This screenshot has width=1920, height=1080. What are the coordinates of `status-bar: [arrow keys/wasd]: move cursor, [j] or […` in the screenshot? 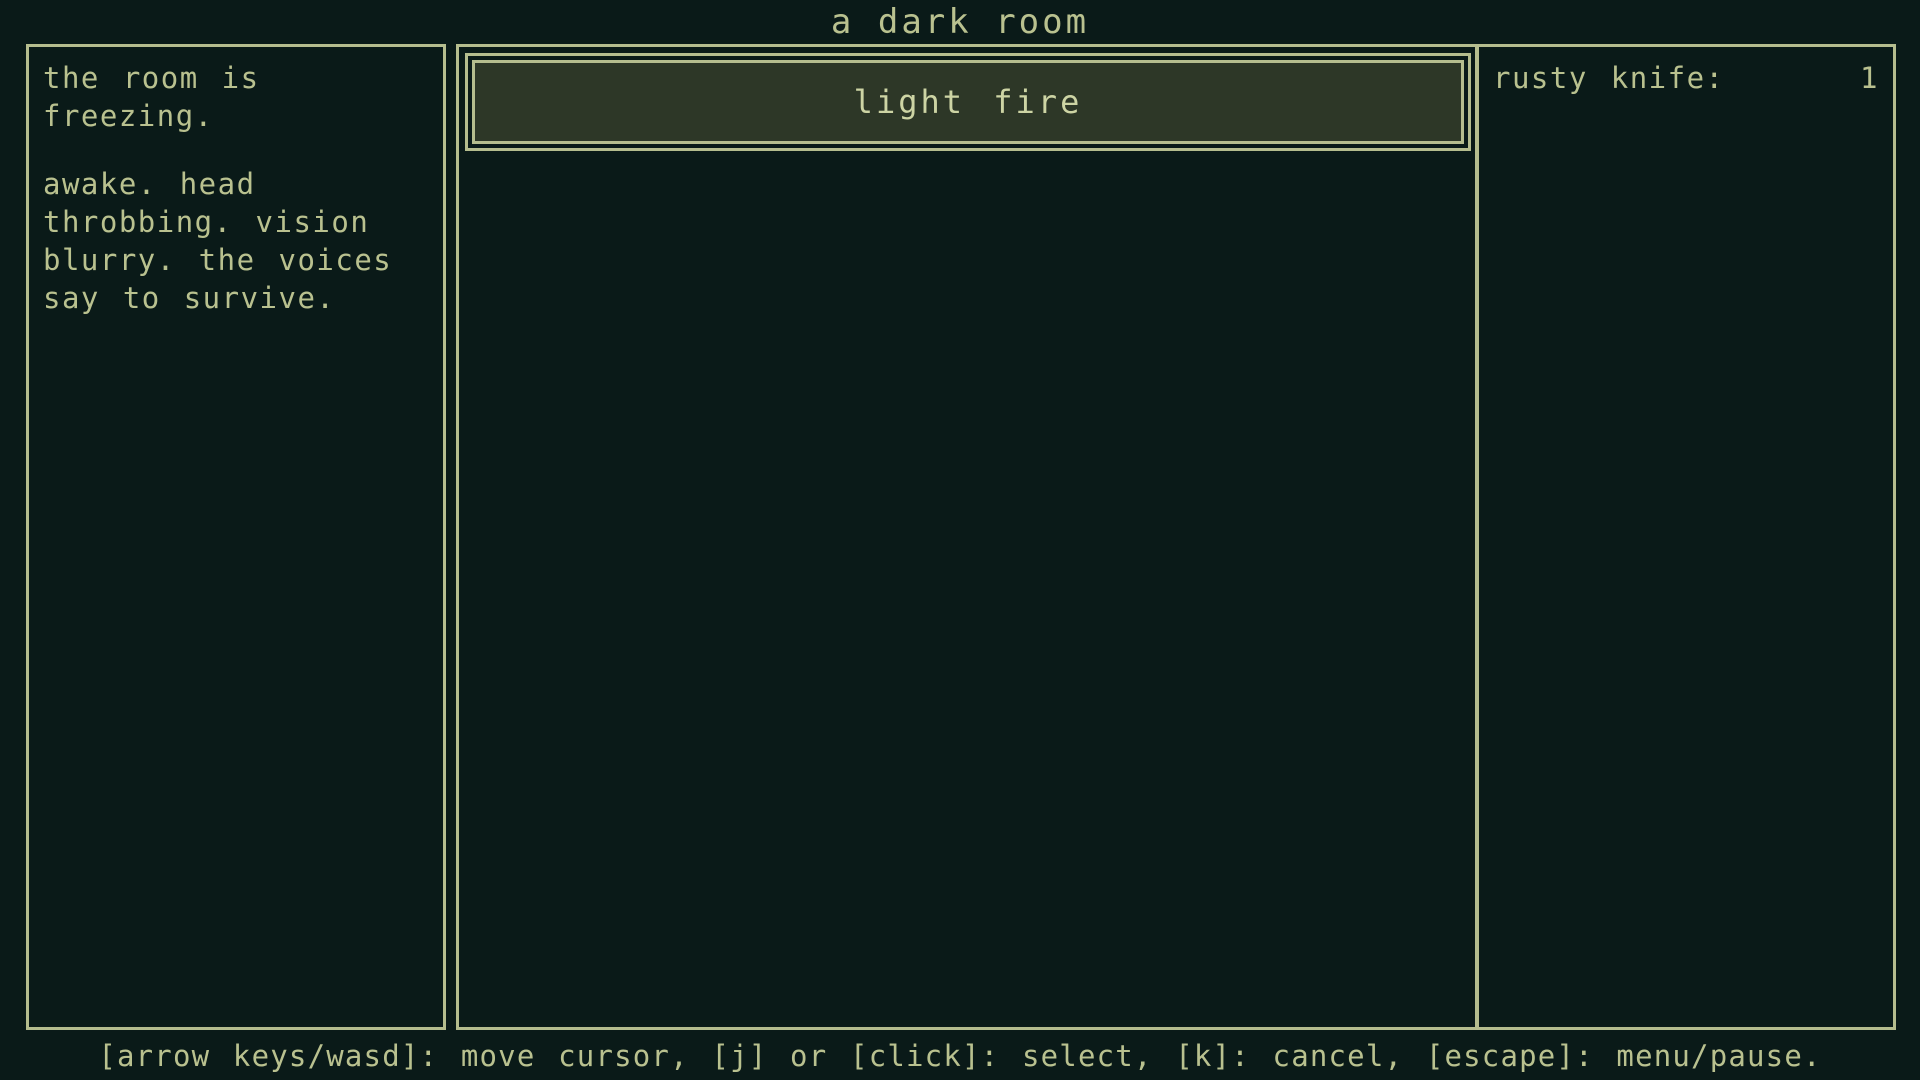 It's located at (960, 1056).